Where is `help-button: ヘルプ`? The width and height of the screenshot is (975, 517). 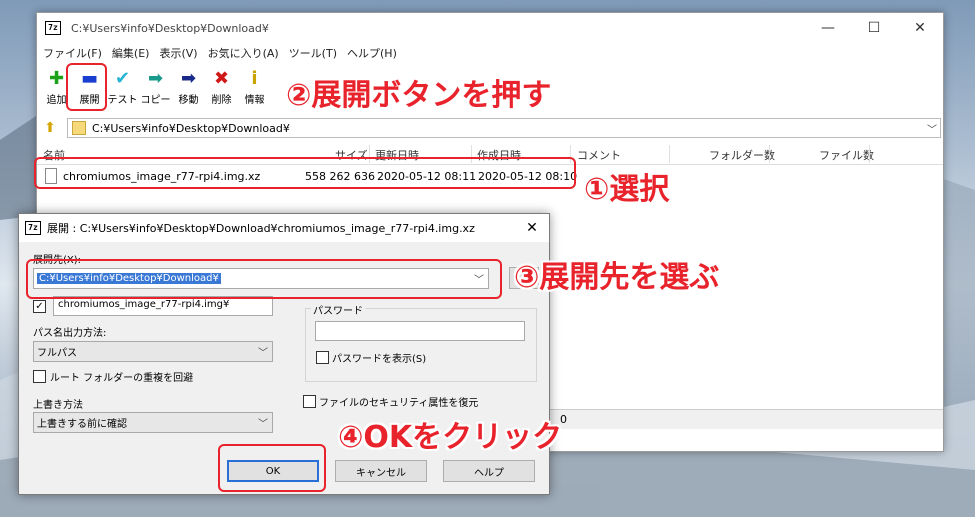 help-button: ヘルプ is located at coordinates (489, 471).